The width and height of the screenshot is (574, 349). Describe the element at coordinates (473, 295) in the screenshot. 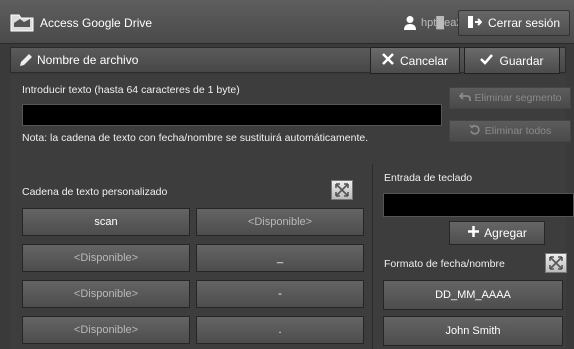

I see `date-format-button: DD_MM_AAAA` at that location.